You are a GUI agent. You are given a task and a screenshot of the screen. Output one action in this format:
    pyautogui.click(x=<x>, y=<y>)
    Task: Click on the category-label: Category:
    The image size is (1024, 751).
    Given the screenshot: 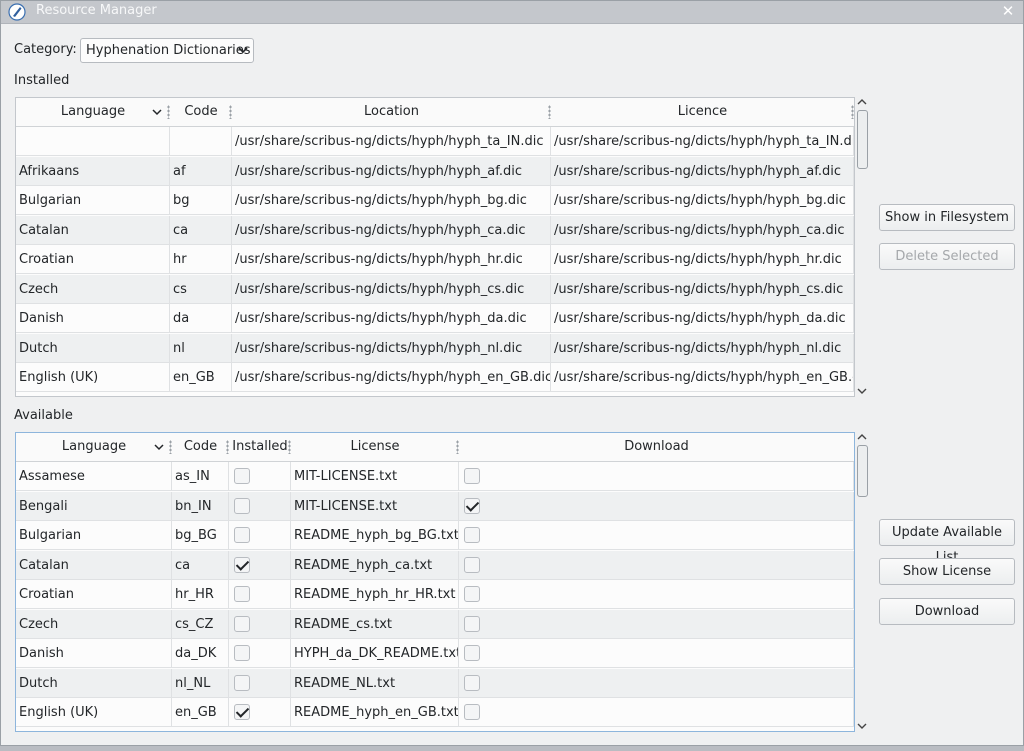 What is the action you would take?
    pyautogui.click(x=45, y=49)
    